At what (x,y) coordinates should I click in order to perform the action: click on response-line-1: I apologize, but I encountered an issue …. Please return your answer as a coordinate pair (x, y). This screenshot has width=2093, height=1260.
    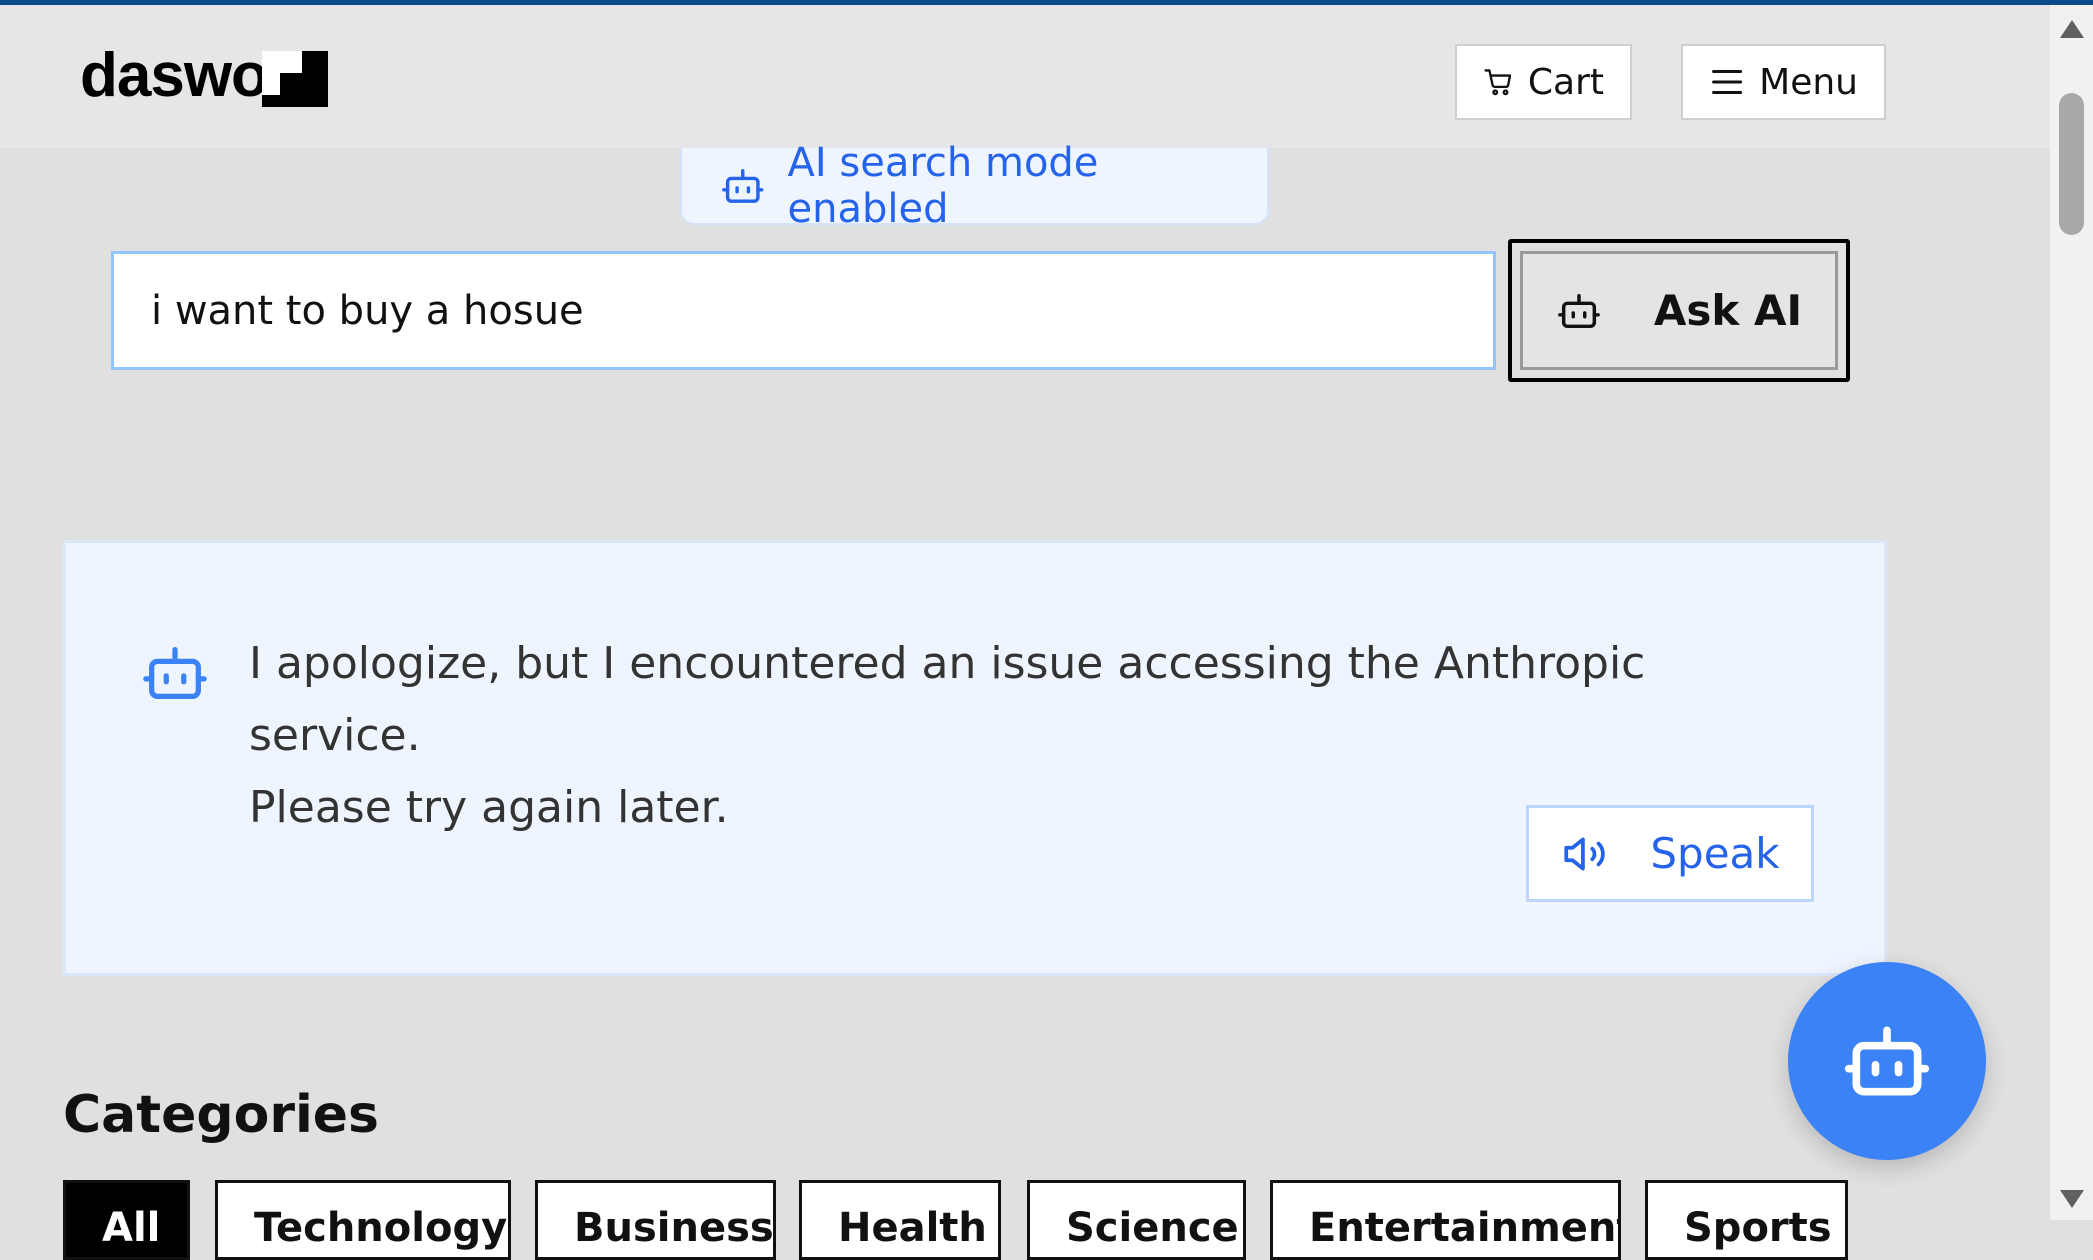
    Looking at the image, I should click on (947, 699).